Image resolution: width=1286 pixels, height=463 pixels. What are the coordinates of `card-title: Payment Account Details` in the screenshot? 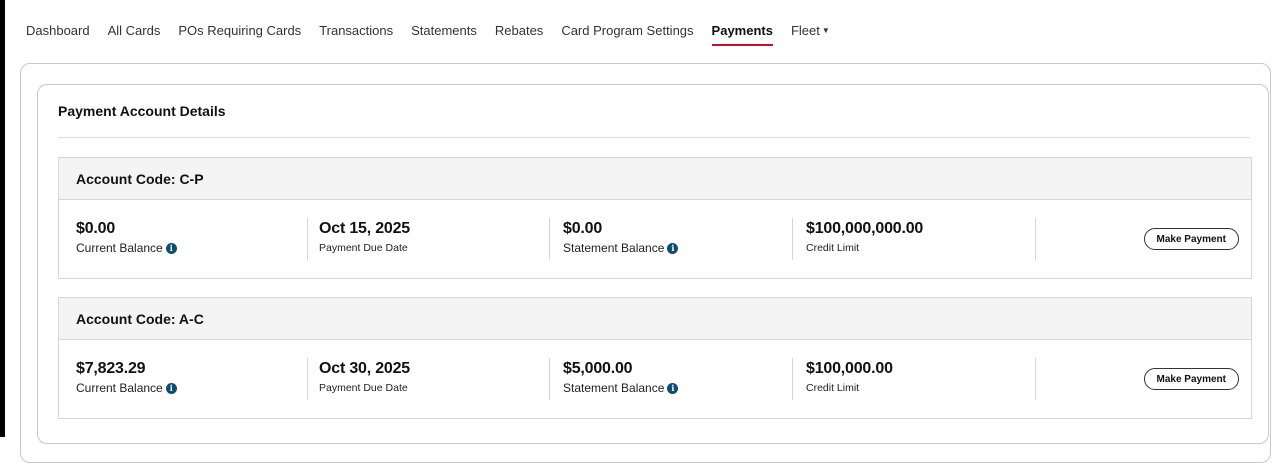 It's located at (142, 111).